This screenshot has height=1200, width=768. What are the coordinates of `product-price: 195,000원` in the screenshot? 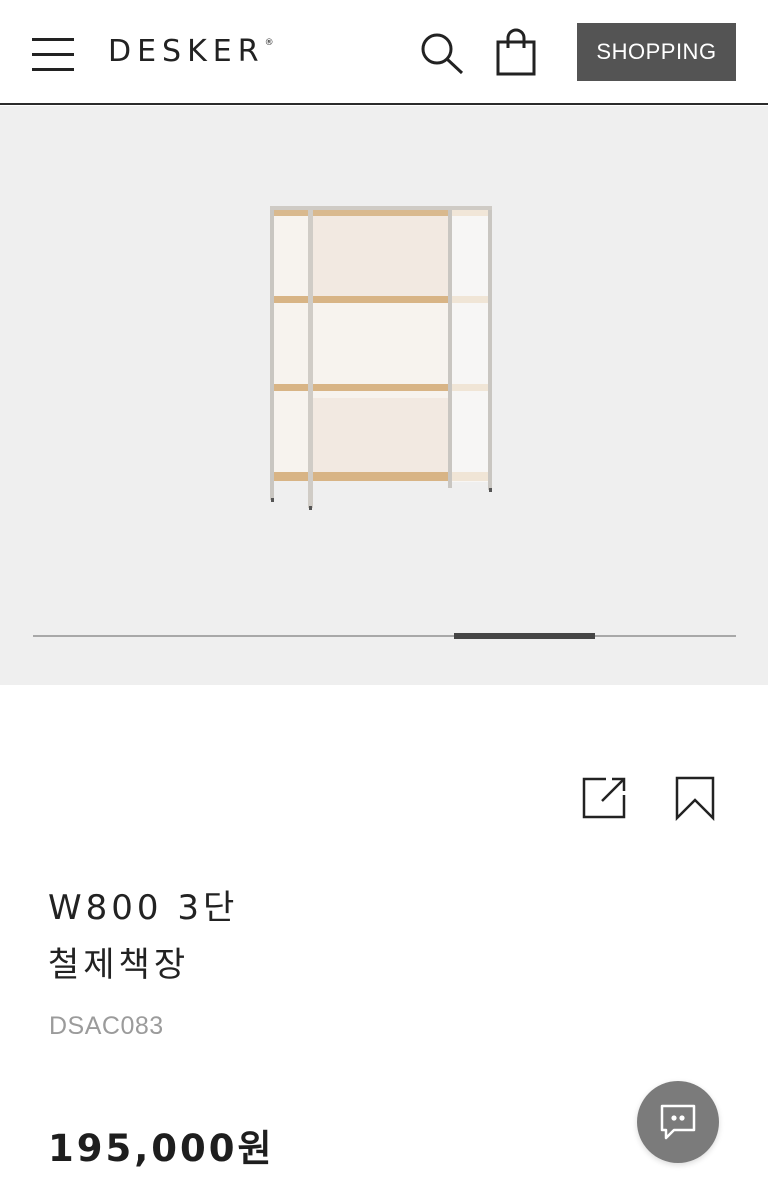 It's located at (161, 1148).